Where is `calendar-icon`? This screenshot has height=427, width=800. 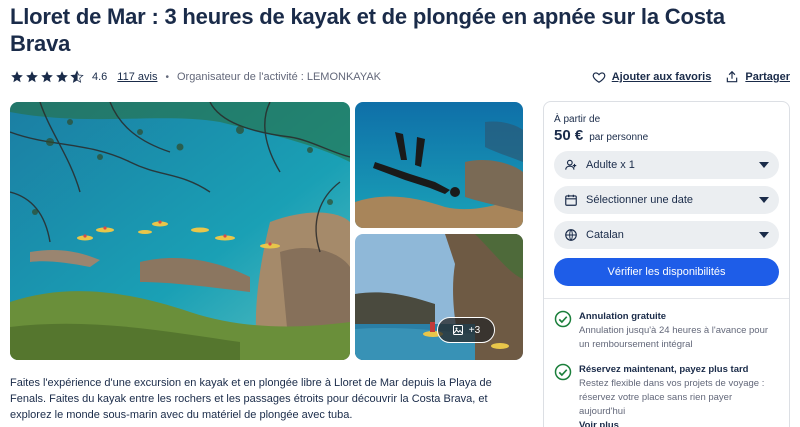 calendar-icon is located at coordinates (571, 200).